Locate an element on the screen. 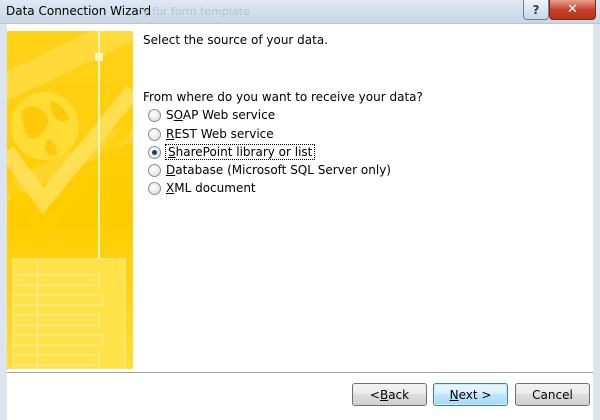 This screenshot has height=420, width=600. option-sharepoint-library: SharePoint library or list is located at coordinates (298, 152).